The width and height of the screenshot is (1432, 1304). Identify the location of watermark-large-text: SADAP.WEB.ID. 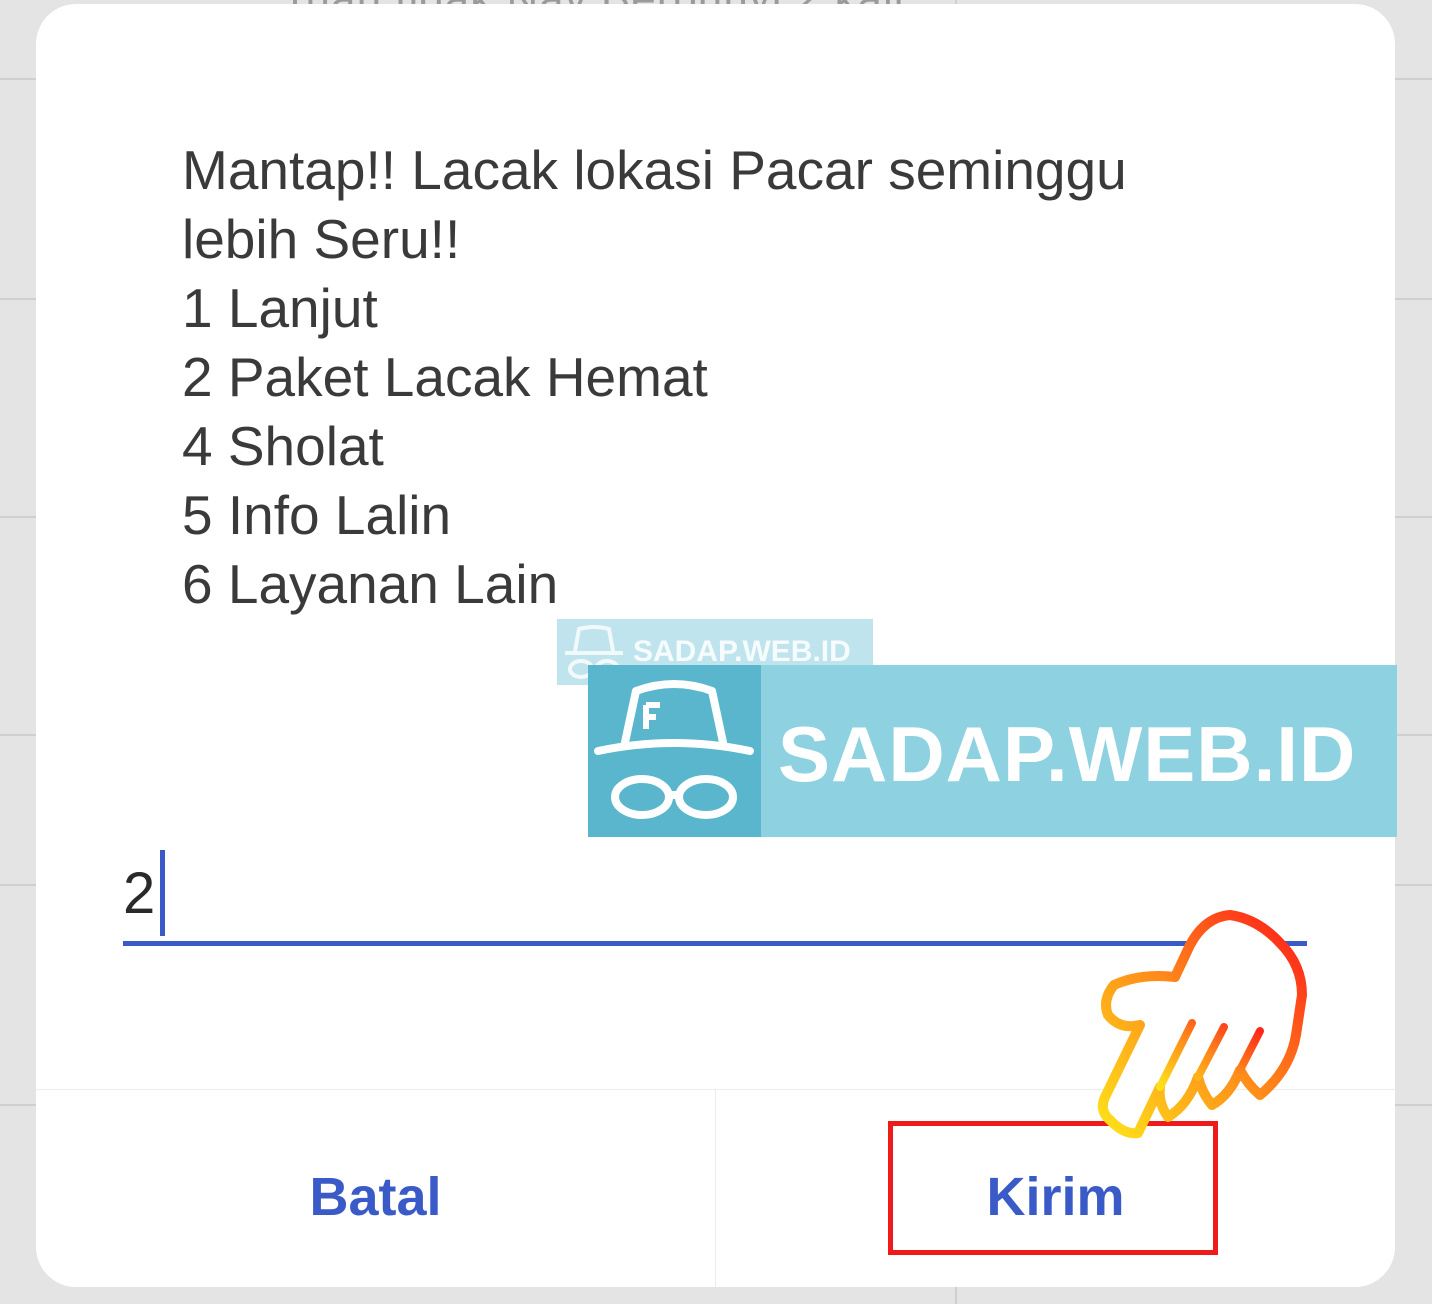
(1067, 754).